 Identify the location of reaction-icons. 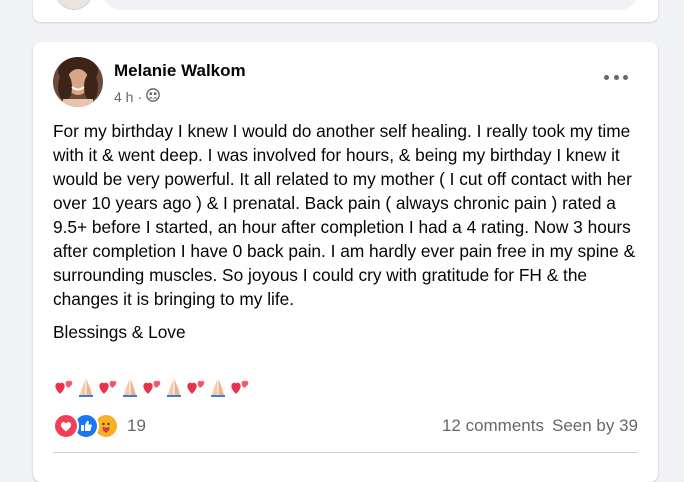
(86, 426).